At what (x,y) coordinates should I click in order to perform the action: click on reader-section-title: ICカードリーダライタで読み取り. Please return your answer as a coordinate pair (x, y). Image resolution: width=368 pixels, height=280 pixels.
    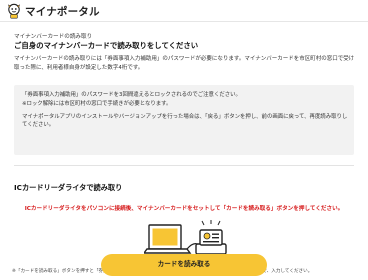
    Looking at the image, I should click on (68, 187).